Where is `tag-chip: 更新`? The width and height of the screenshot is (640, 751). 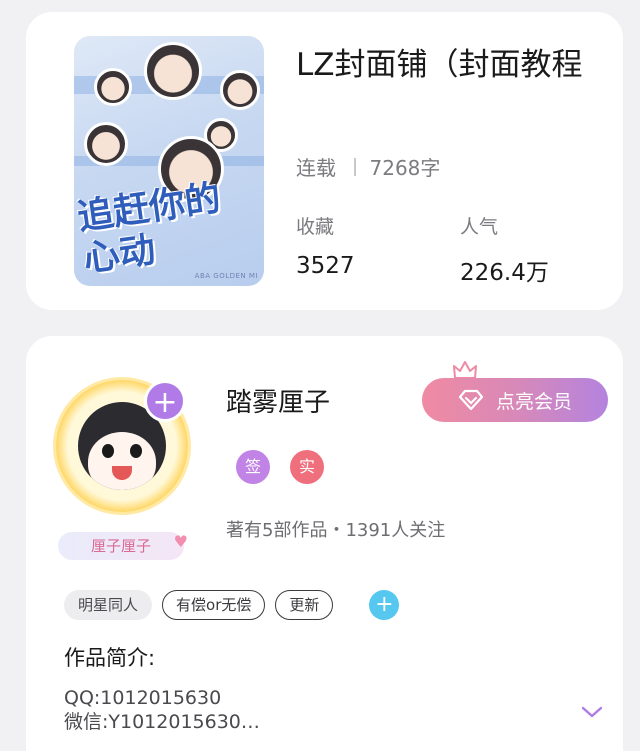 tag-chip: 更新 is located at coordinates (304, 605).